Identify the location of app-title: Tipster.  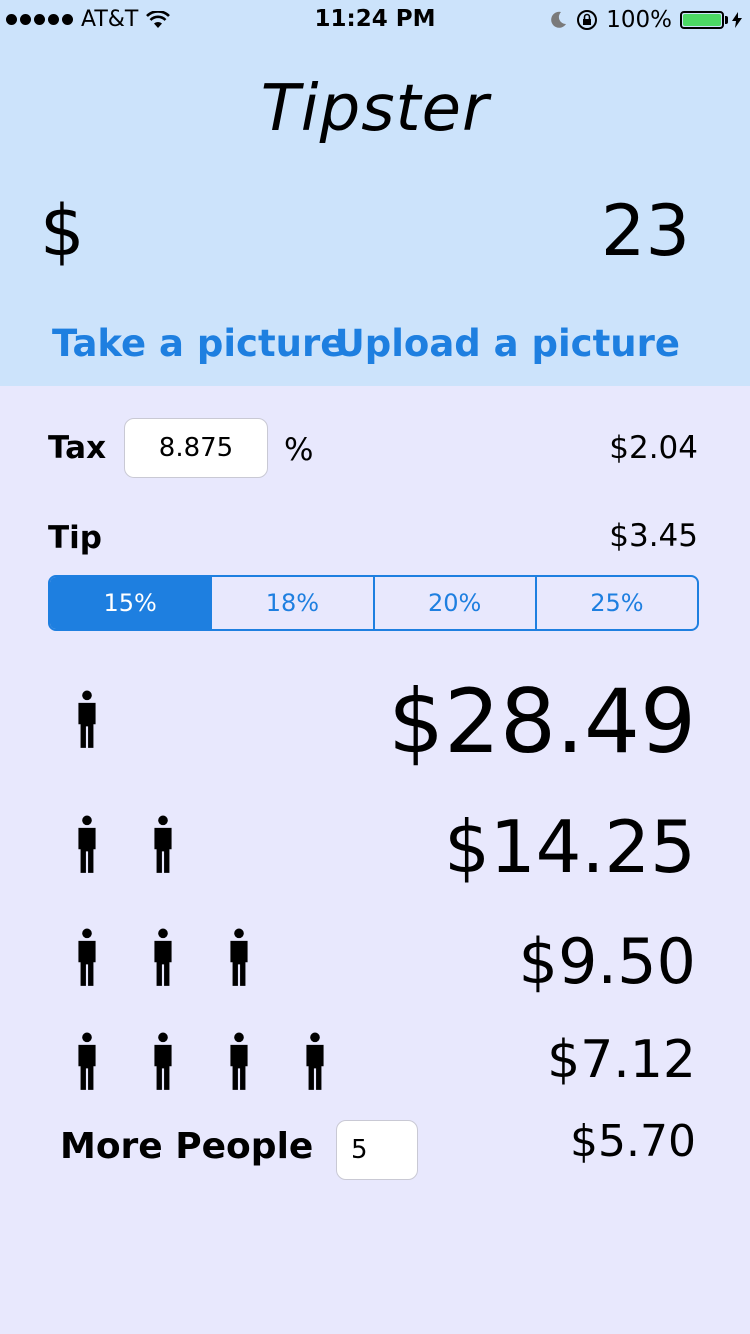
(375, 109).